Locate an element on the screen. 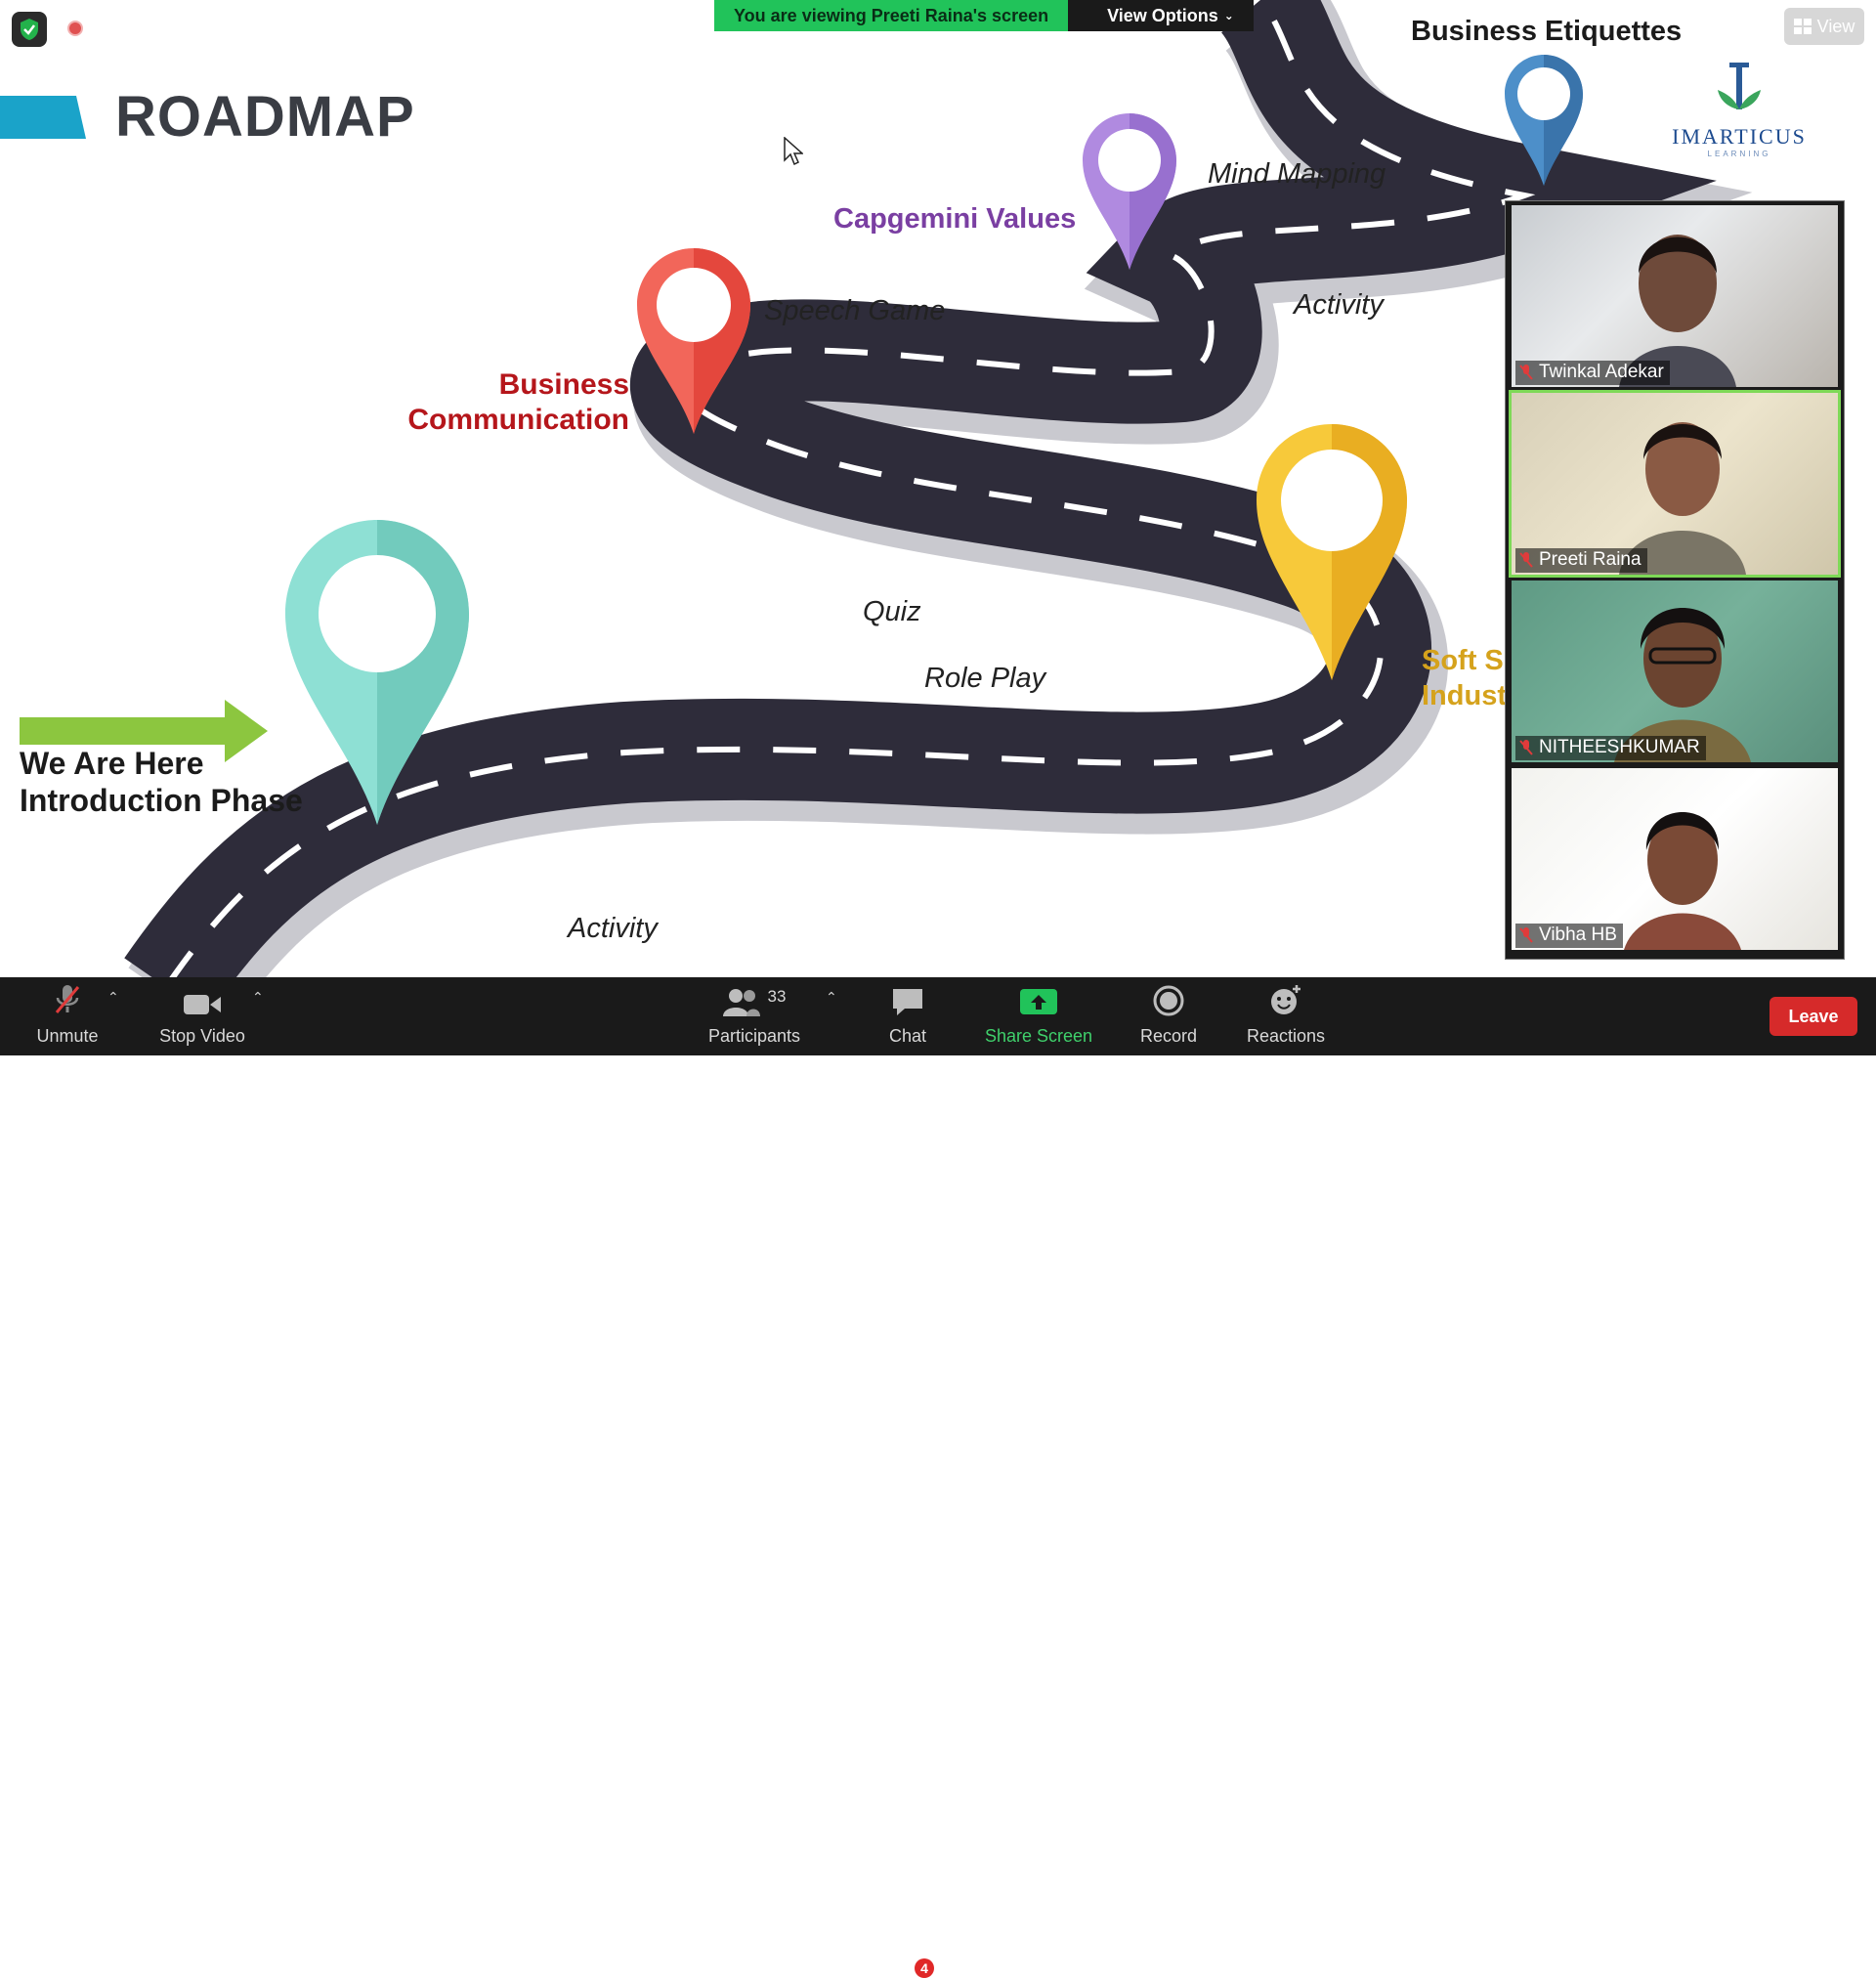 The height and width of the screenshot is (1978, 1876). viewing-screen-text: You are viewing Preeti Raina's screen is located at coordinates (892, 15).